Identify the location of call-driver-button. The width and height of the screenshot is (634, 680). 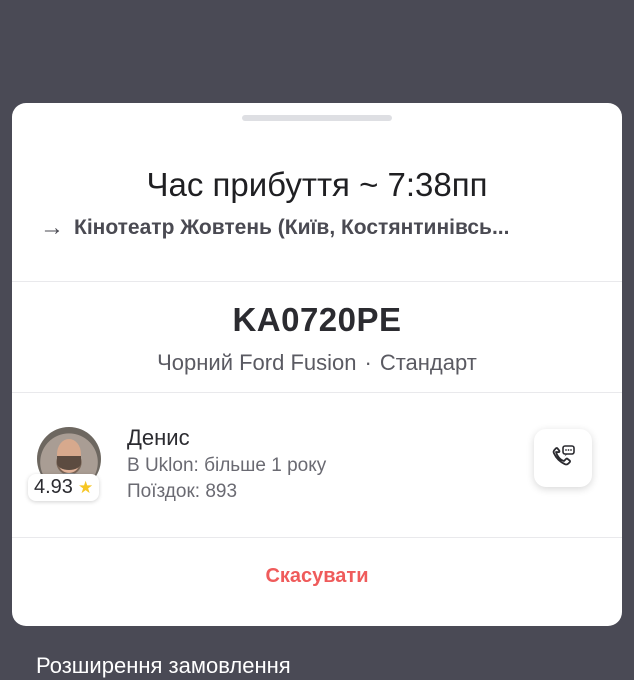
(563, 458).